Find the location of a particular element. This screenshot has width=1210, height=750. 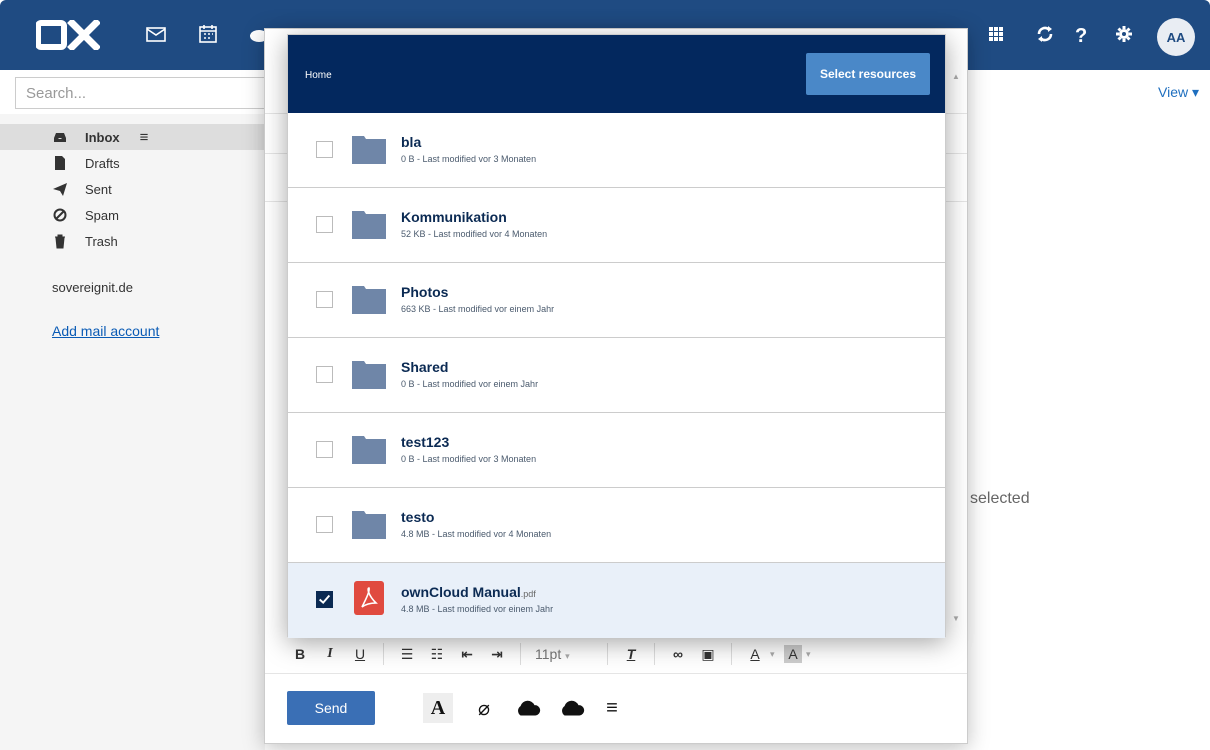

italic-button: I is located at coordinates (330, 654).